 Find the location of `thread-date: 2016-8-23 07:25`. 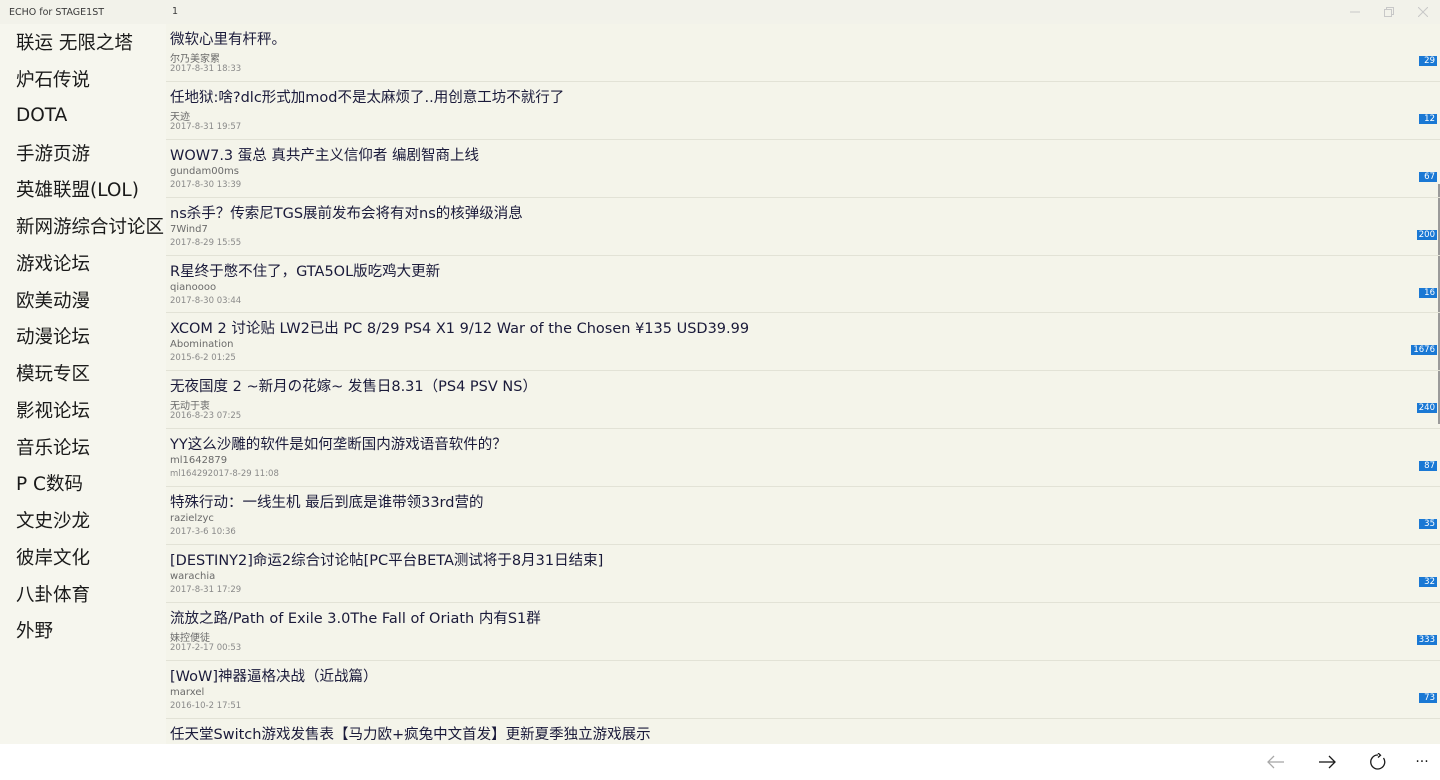

thread-date: 2016-8-23 07:25 is located at coordinates (206, 416).